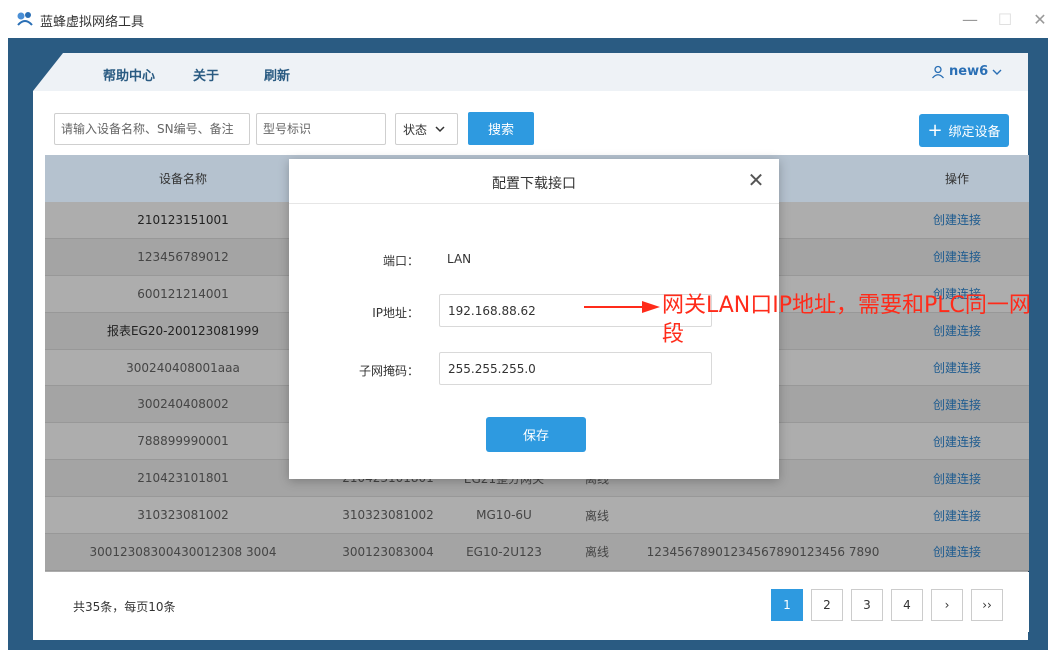 The image size is (1056, 653). I want to click on close-icon: ✕, so click(756, 180).